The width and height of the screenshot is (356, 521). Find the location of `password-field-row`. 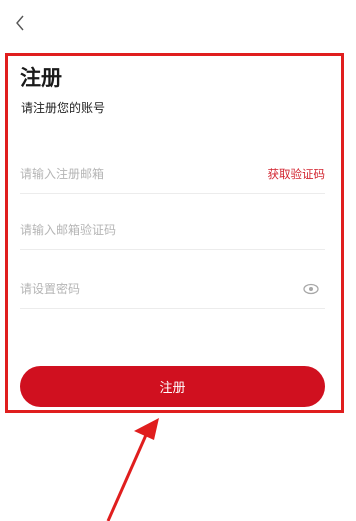

password-field-row is located at coordinates (172, 289).